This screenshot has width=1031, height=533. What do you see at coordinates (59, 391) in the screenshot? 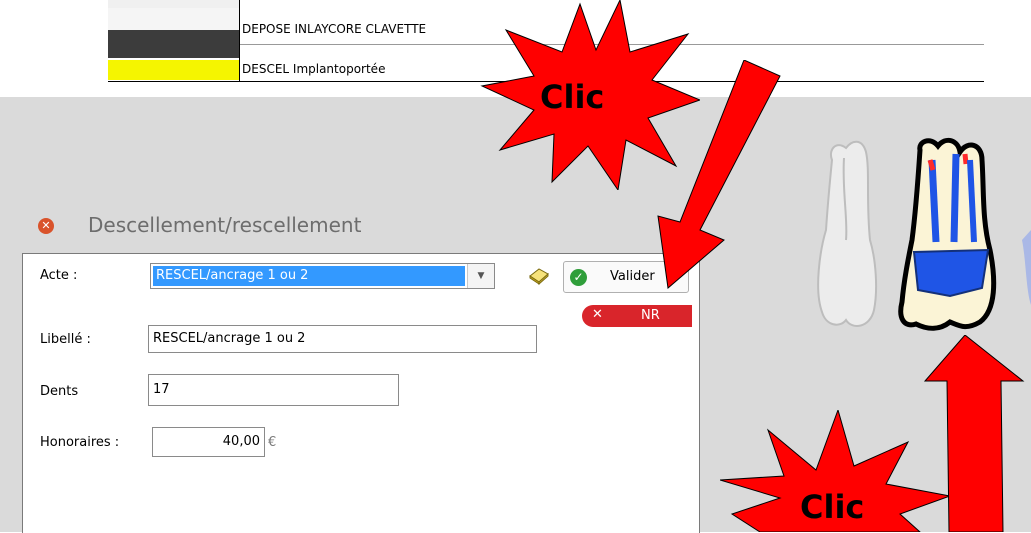
I see `dents-label: Dents` at bounding box center [59, 391].